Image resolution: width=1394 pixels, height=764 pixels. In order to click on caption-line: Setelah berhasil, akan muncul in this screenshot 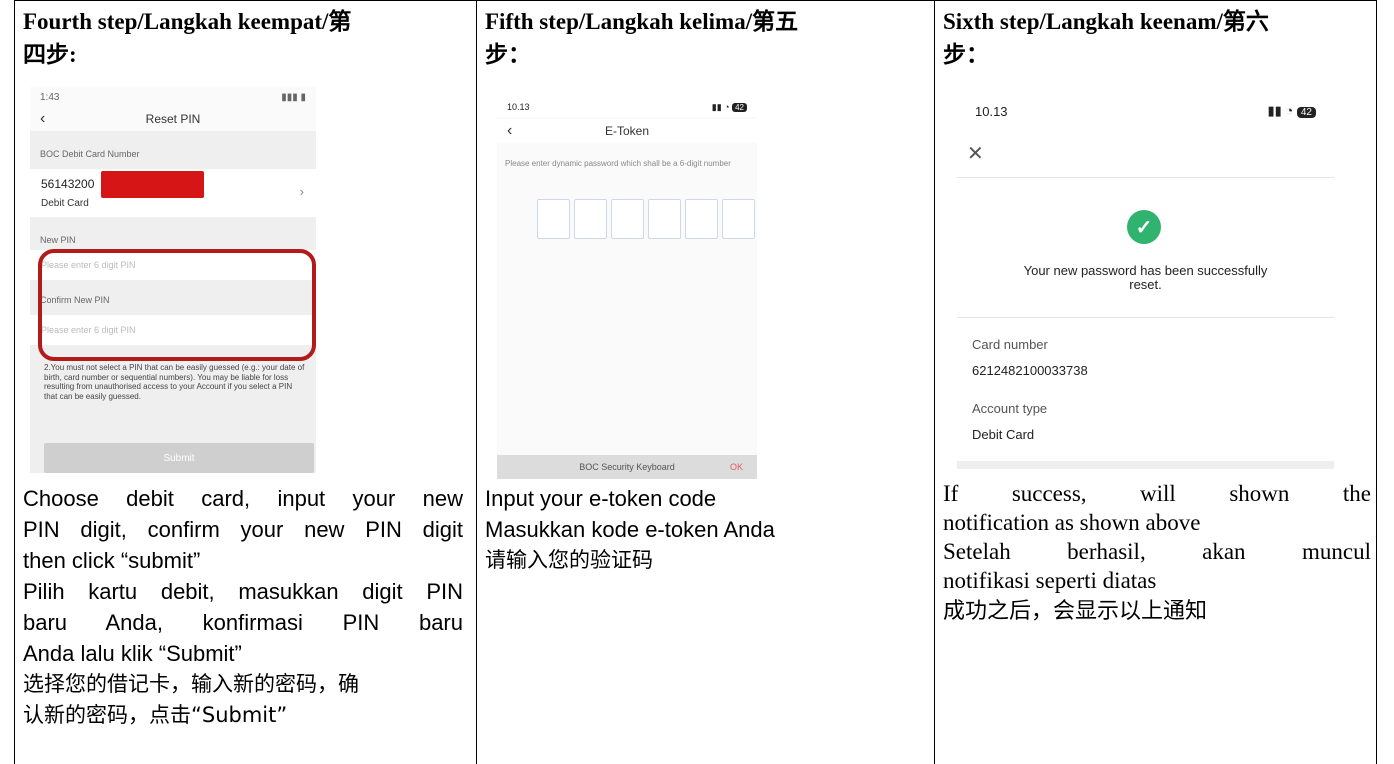, I will do `click(1157, 551)`.